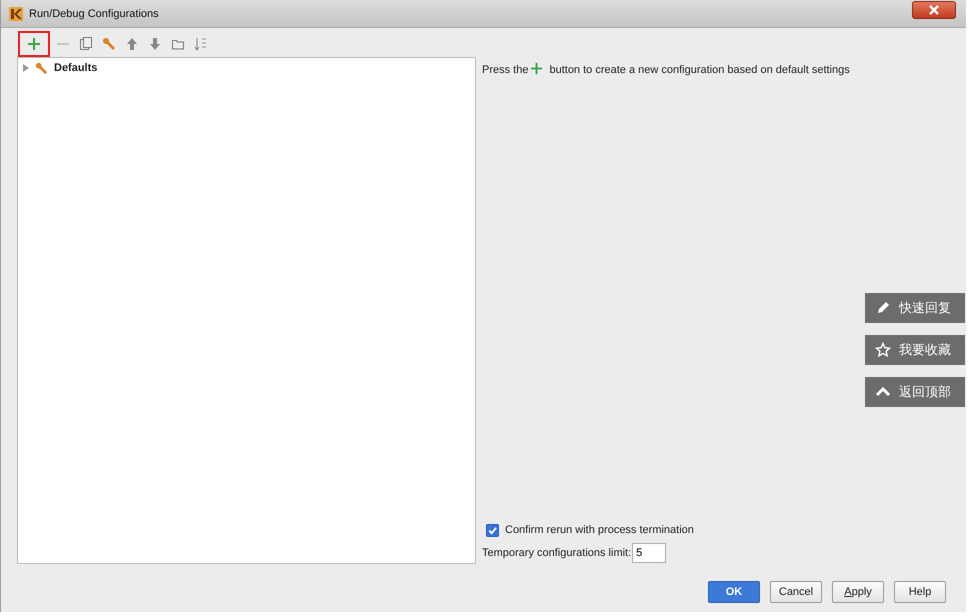 Image resolution: width=973 pixels, height=616 pixels. What do you see at coordinates (16, 13) in the screenshot?
I see `app-icon` at bounding box center [16, 13].